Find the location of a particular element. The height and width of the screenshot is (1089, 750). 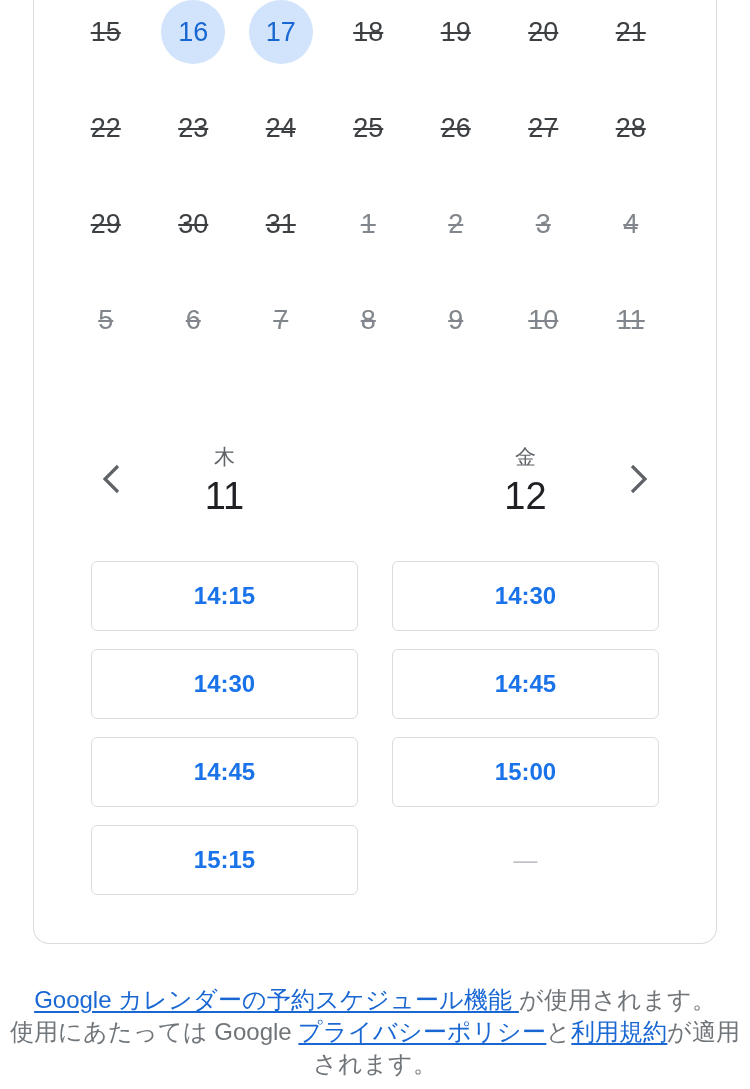

previous-days-button is located at coordinates (111, 479).